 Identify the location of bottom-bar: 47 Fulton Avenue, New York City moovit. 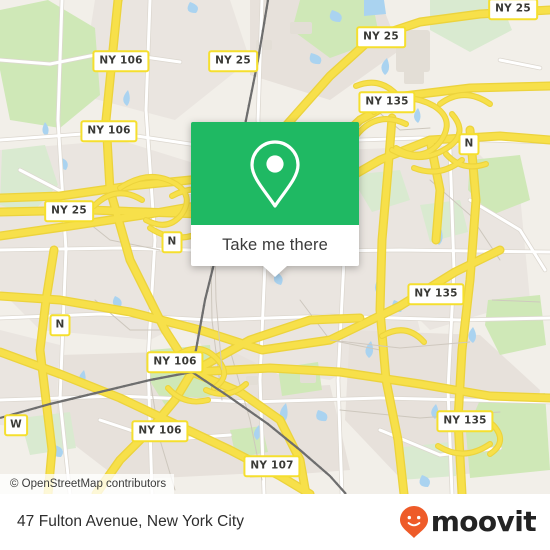
(275, 522).